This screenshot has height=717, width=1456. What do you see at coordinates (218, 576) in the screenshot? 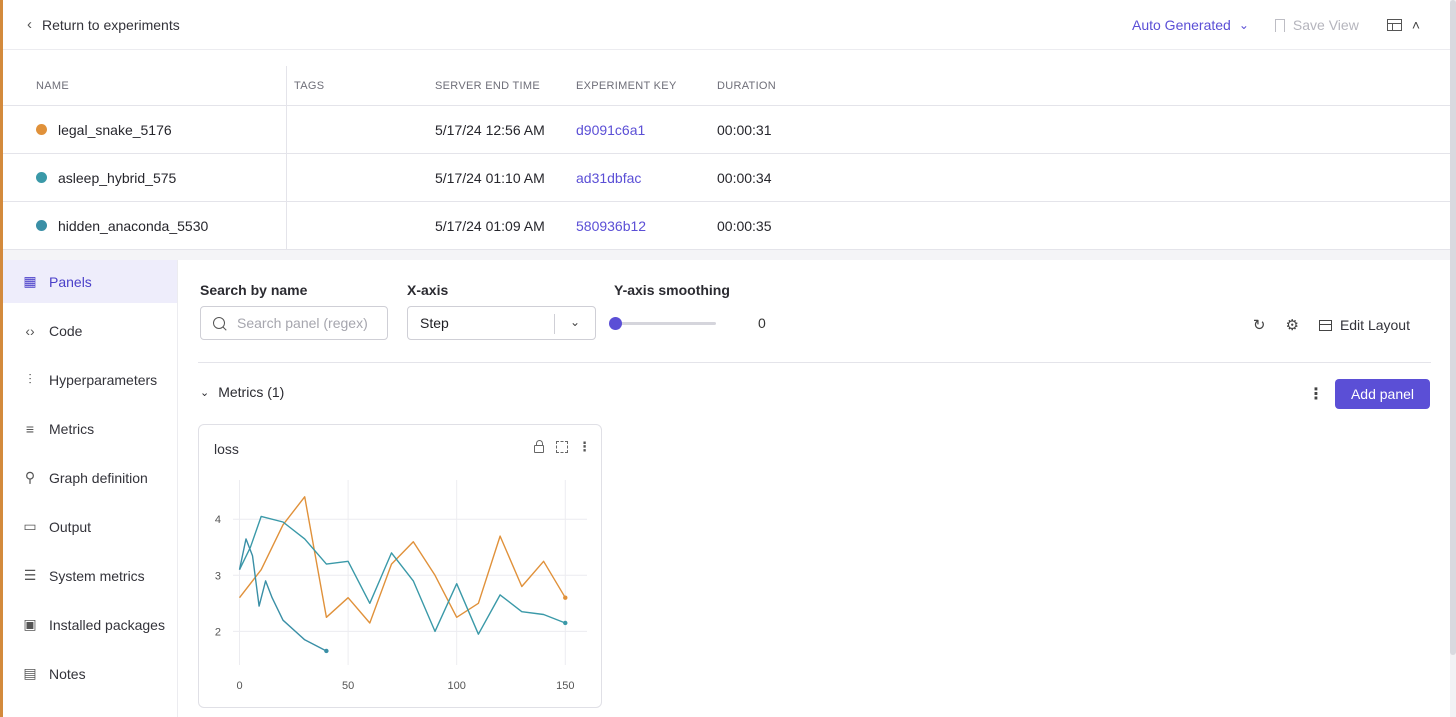
I see `y-tick-label: 3` at bounding box center [218, 576].